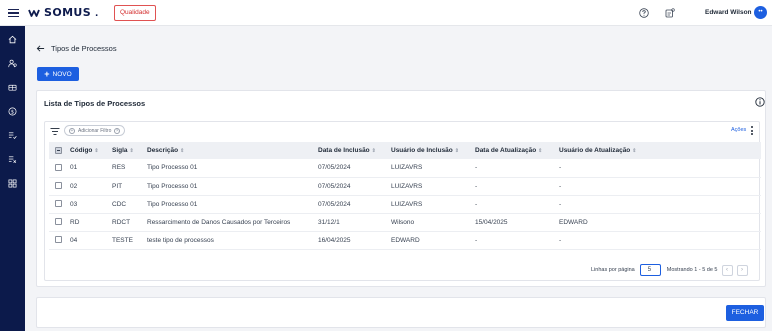  What do you see at coordinates (91, 186) in the screenshot?
I see `cell-codigo: 02` at bounding box center [91, 186].